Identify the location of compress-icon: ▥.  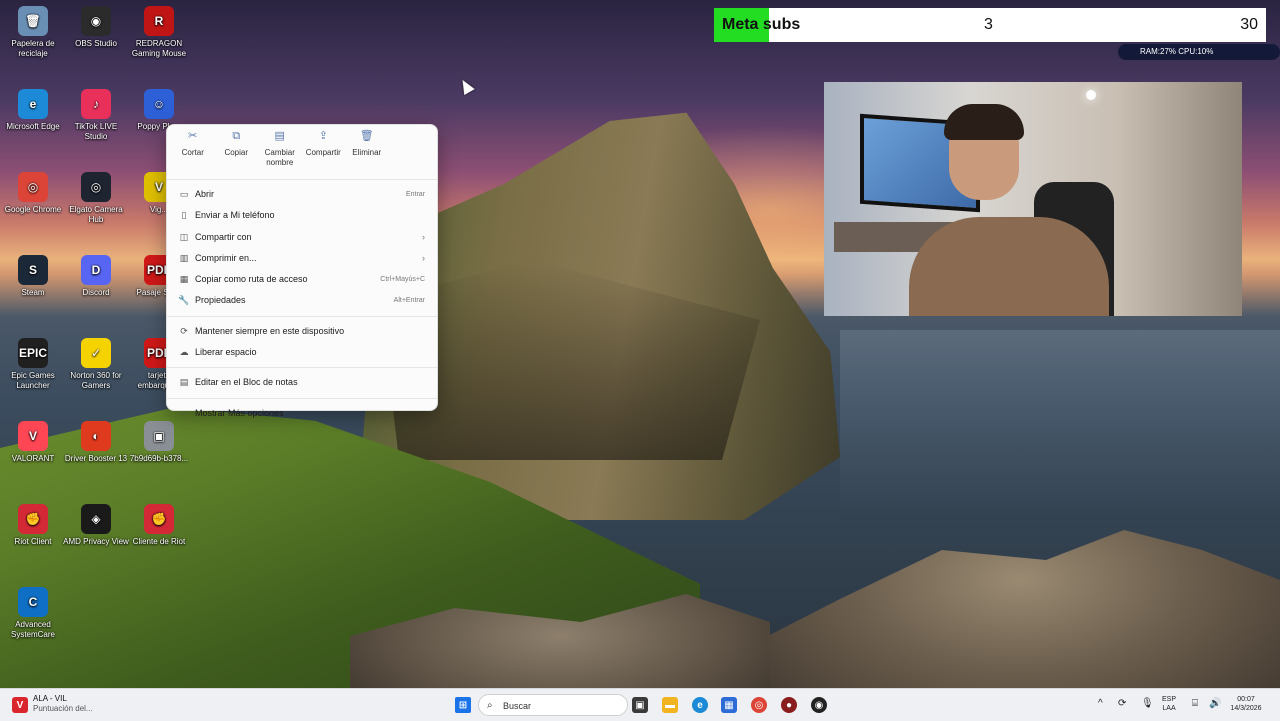
(184, 257).